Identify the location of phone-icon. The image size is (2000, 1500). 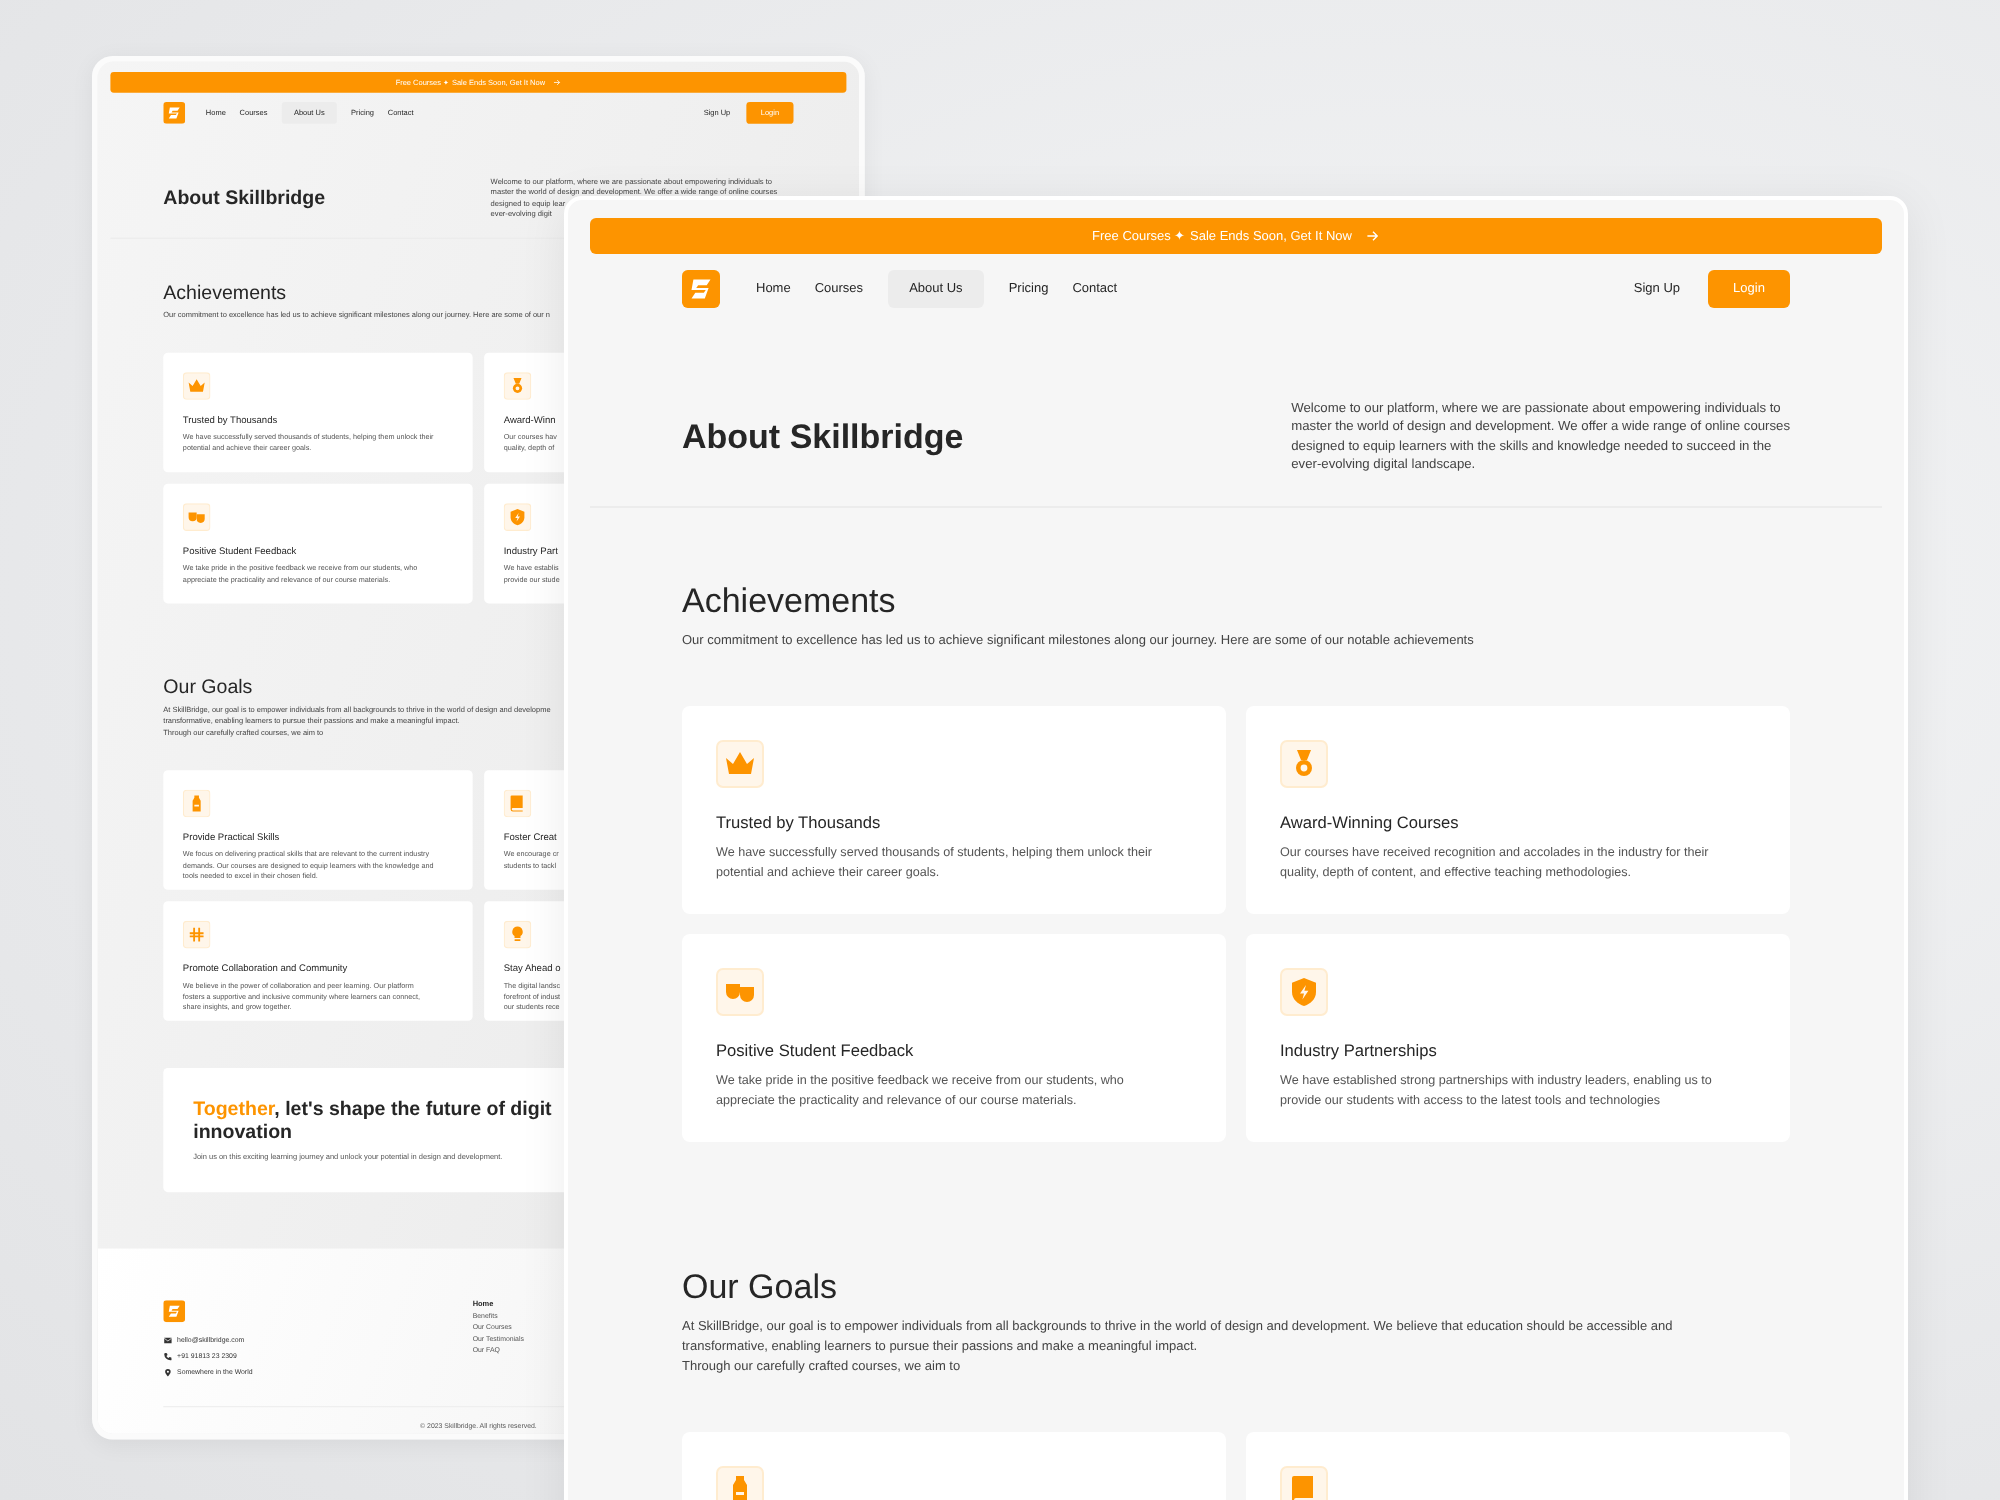
(168, 1357).